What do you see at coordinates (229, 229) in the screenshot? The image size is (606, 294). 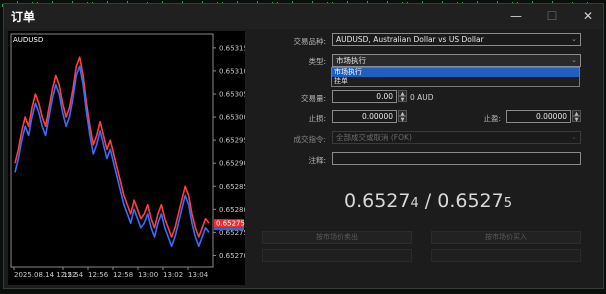 I see `ask-price-tag` at bounding box center [229, 229].